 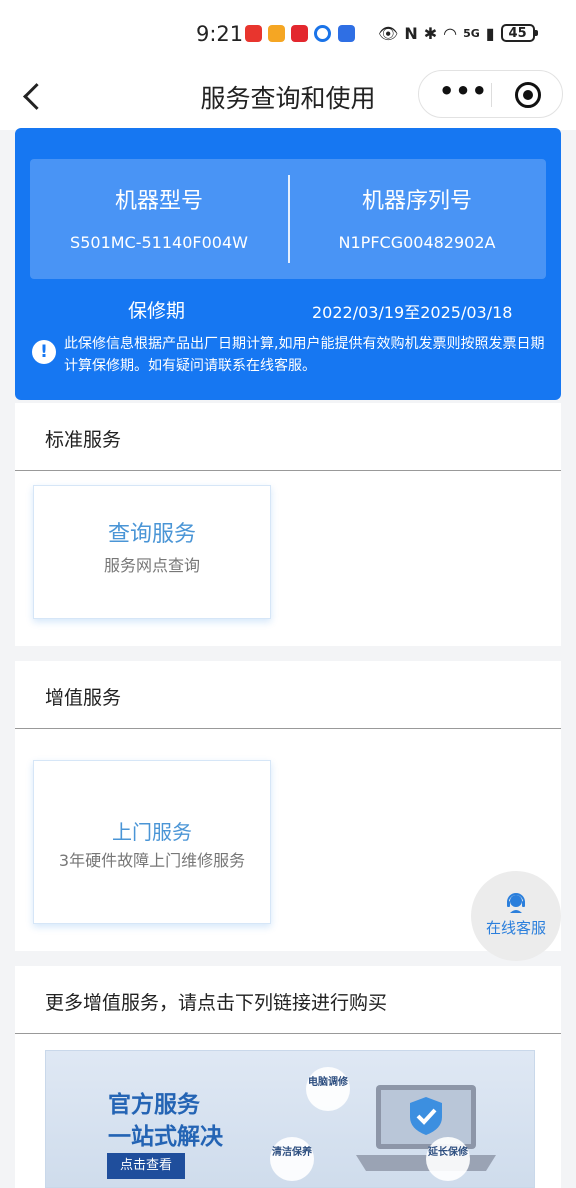 What do you see at coordinates (288, 695) in the screenshot?
I see `section-header: 增值服务` at bounding box center [288, 695].